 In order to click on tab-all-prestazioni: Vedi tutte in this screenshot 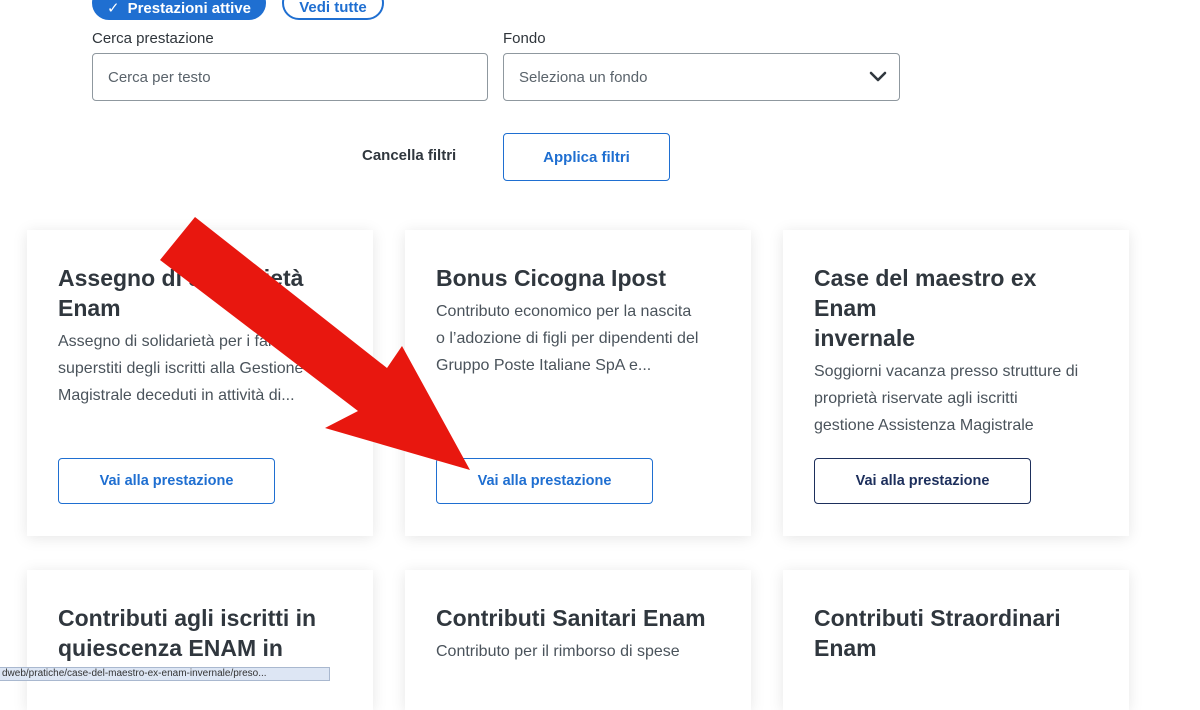, I will do `click(333, 10)`.